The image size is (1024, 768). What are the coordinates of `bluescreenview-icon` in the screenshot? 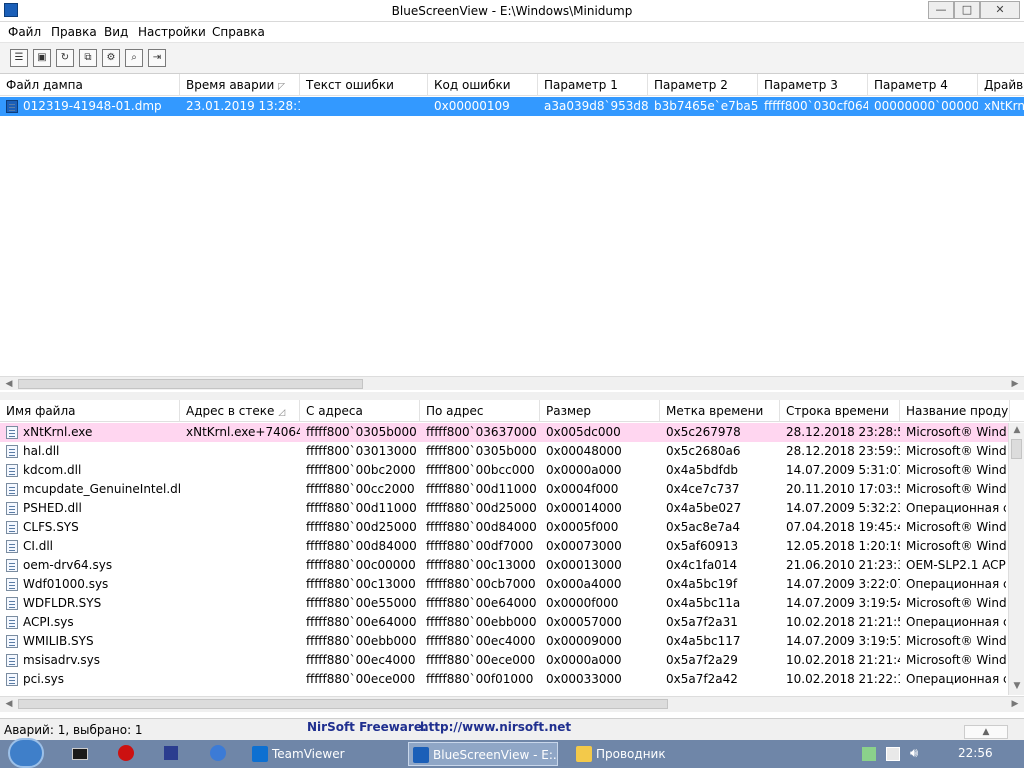 It's located at (421, 755).